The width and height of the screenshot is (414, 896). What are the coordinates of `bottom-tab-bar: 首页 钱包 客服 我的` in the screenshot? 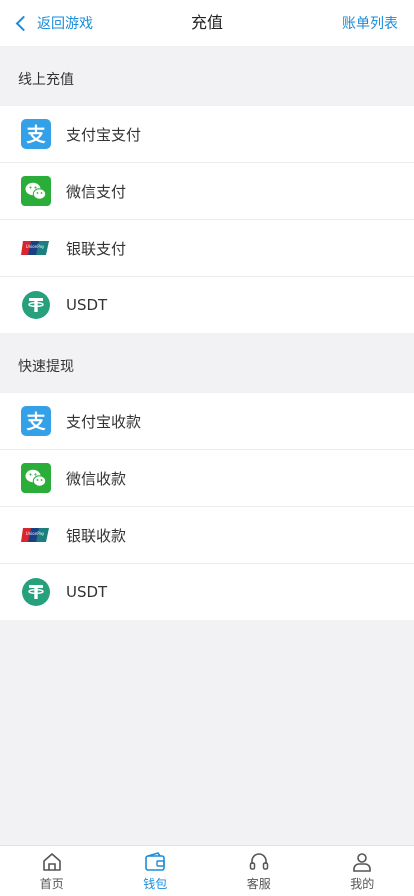 It's located at (207, 870).